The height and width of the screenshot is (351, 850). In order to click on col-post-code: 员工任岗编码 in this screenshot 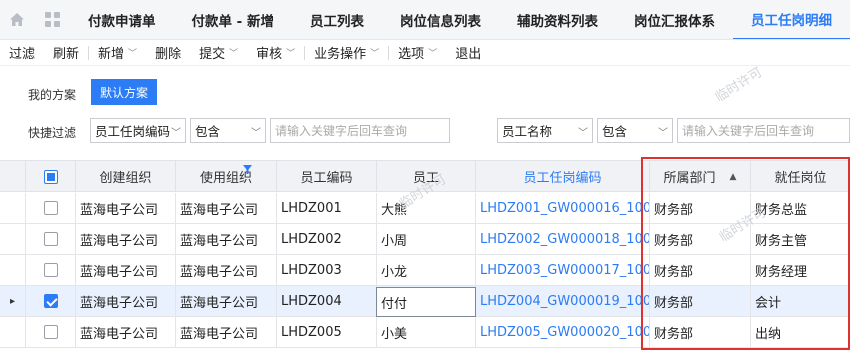, I will do `click(563, 176)`.